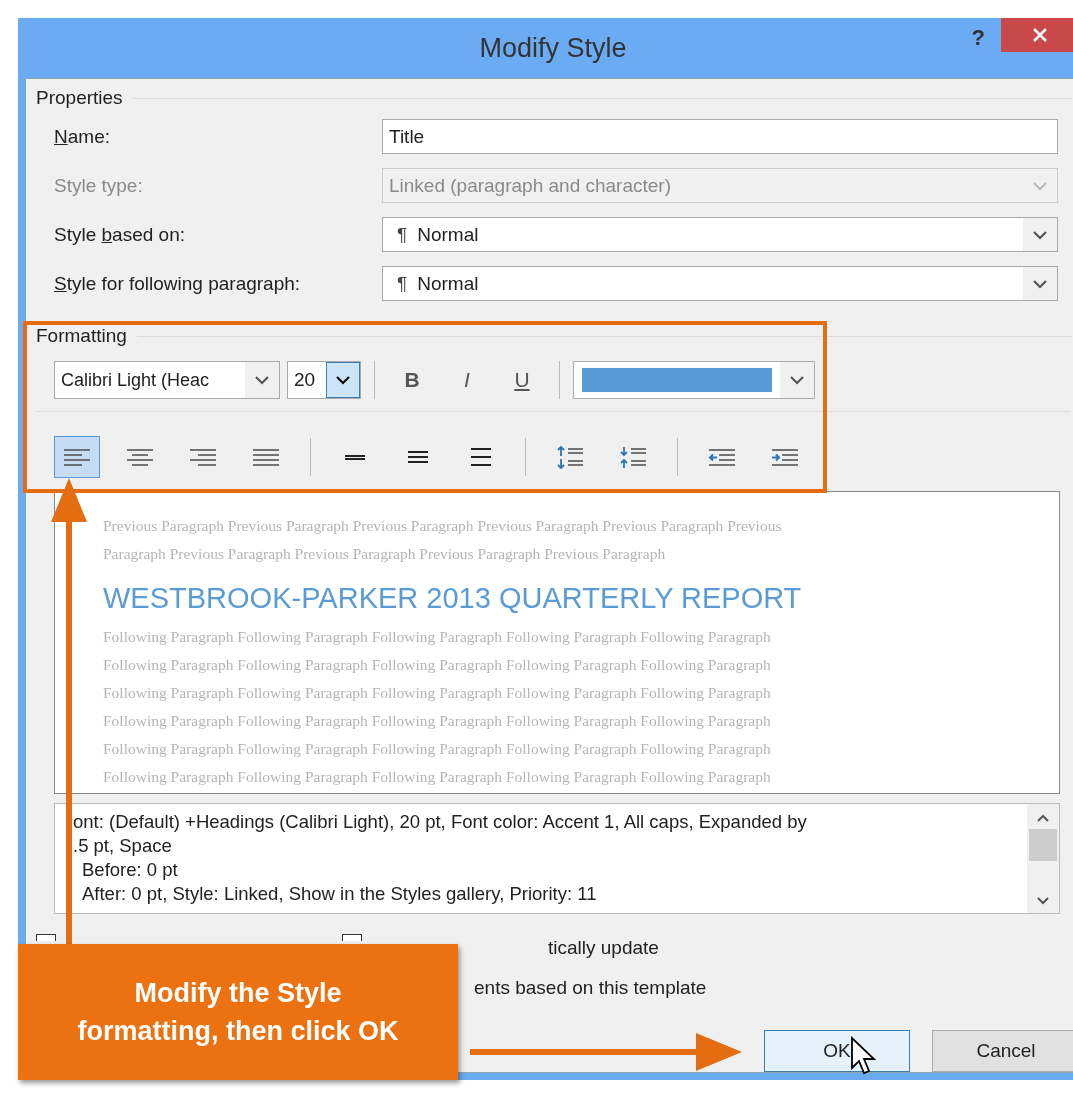  What do you see at coordinates (81, 336) in the screenshot?
I see `section-heading: Formatting` at bounding box center [81, 336].